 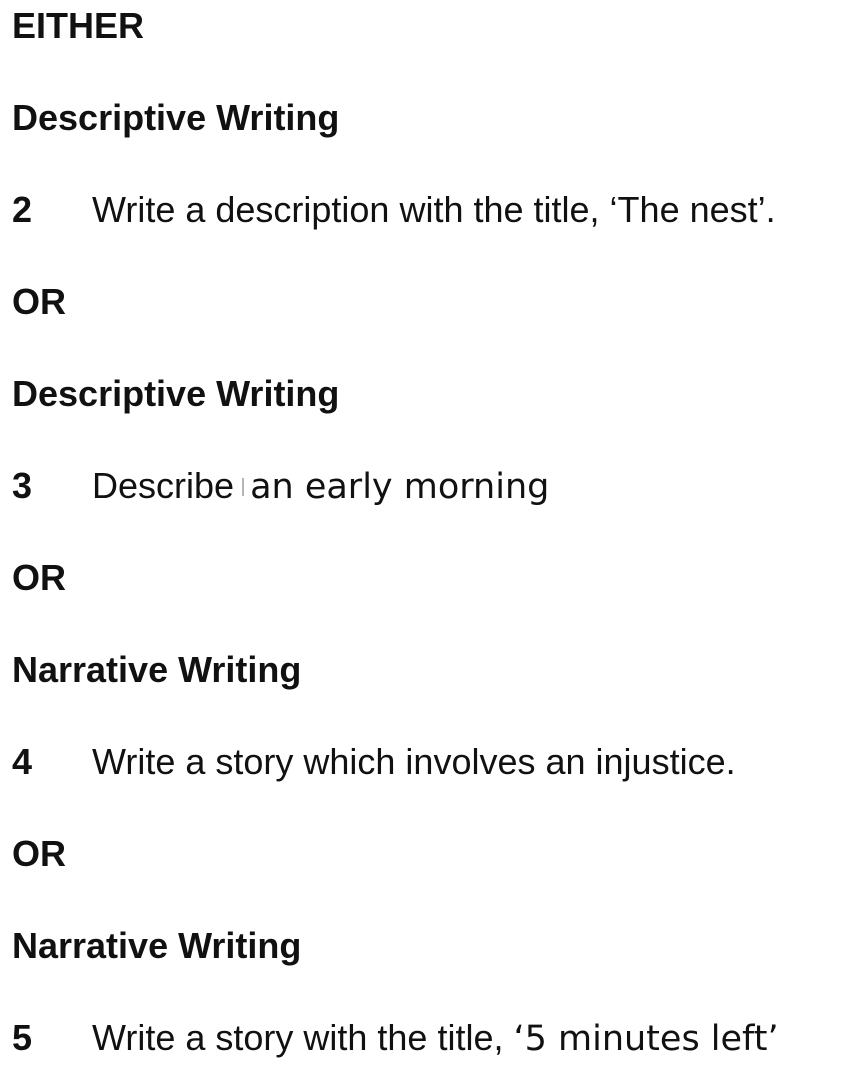 What do you see at coordinates (39, 853) in the screenshot?
I see `or-separator-3: OR` at bounding box center [39, 853].